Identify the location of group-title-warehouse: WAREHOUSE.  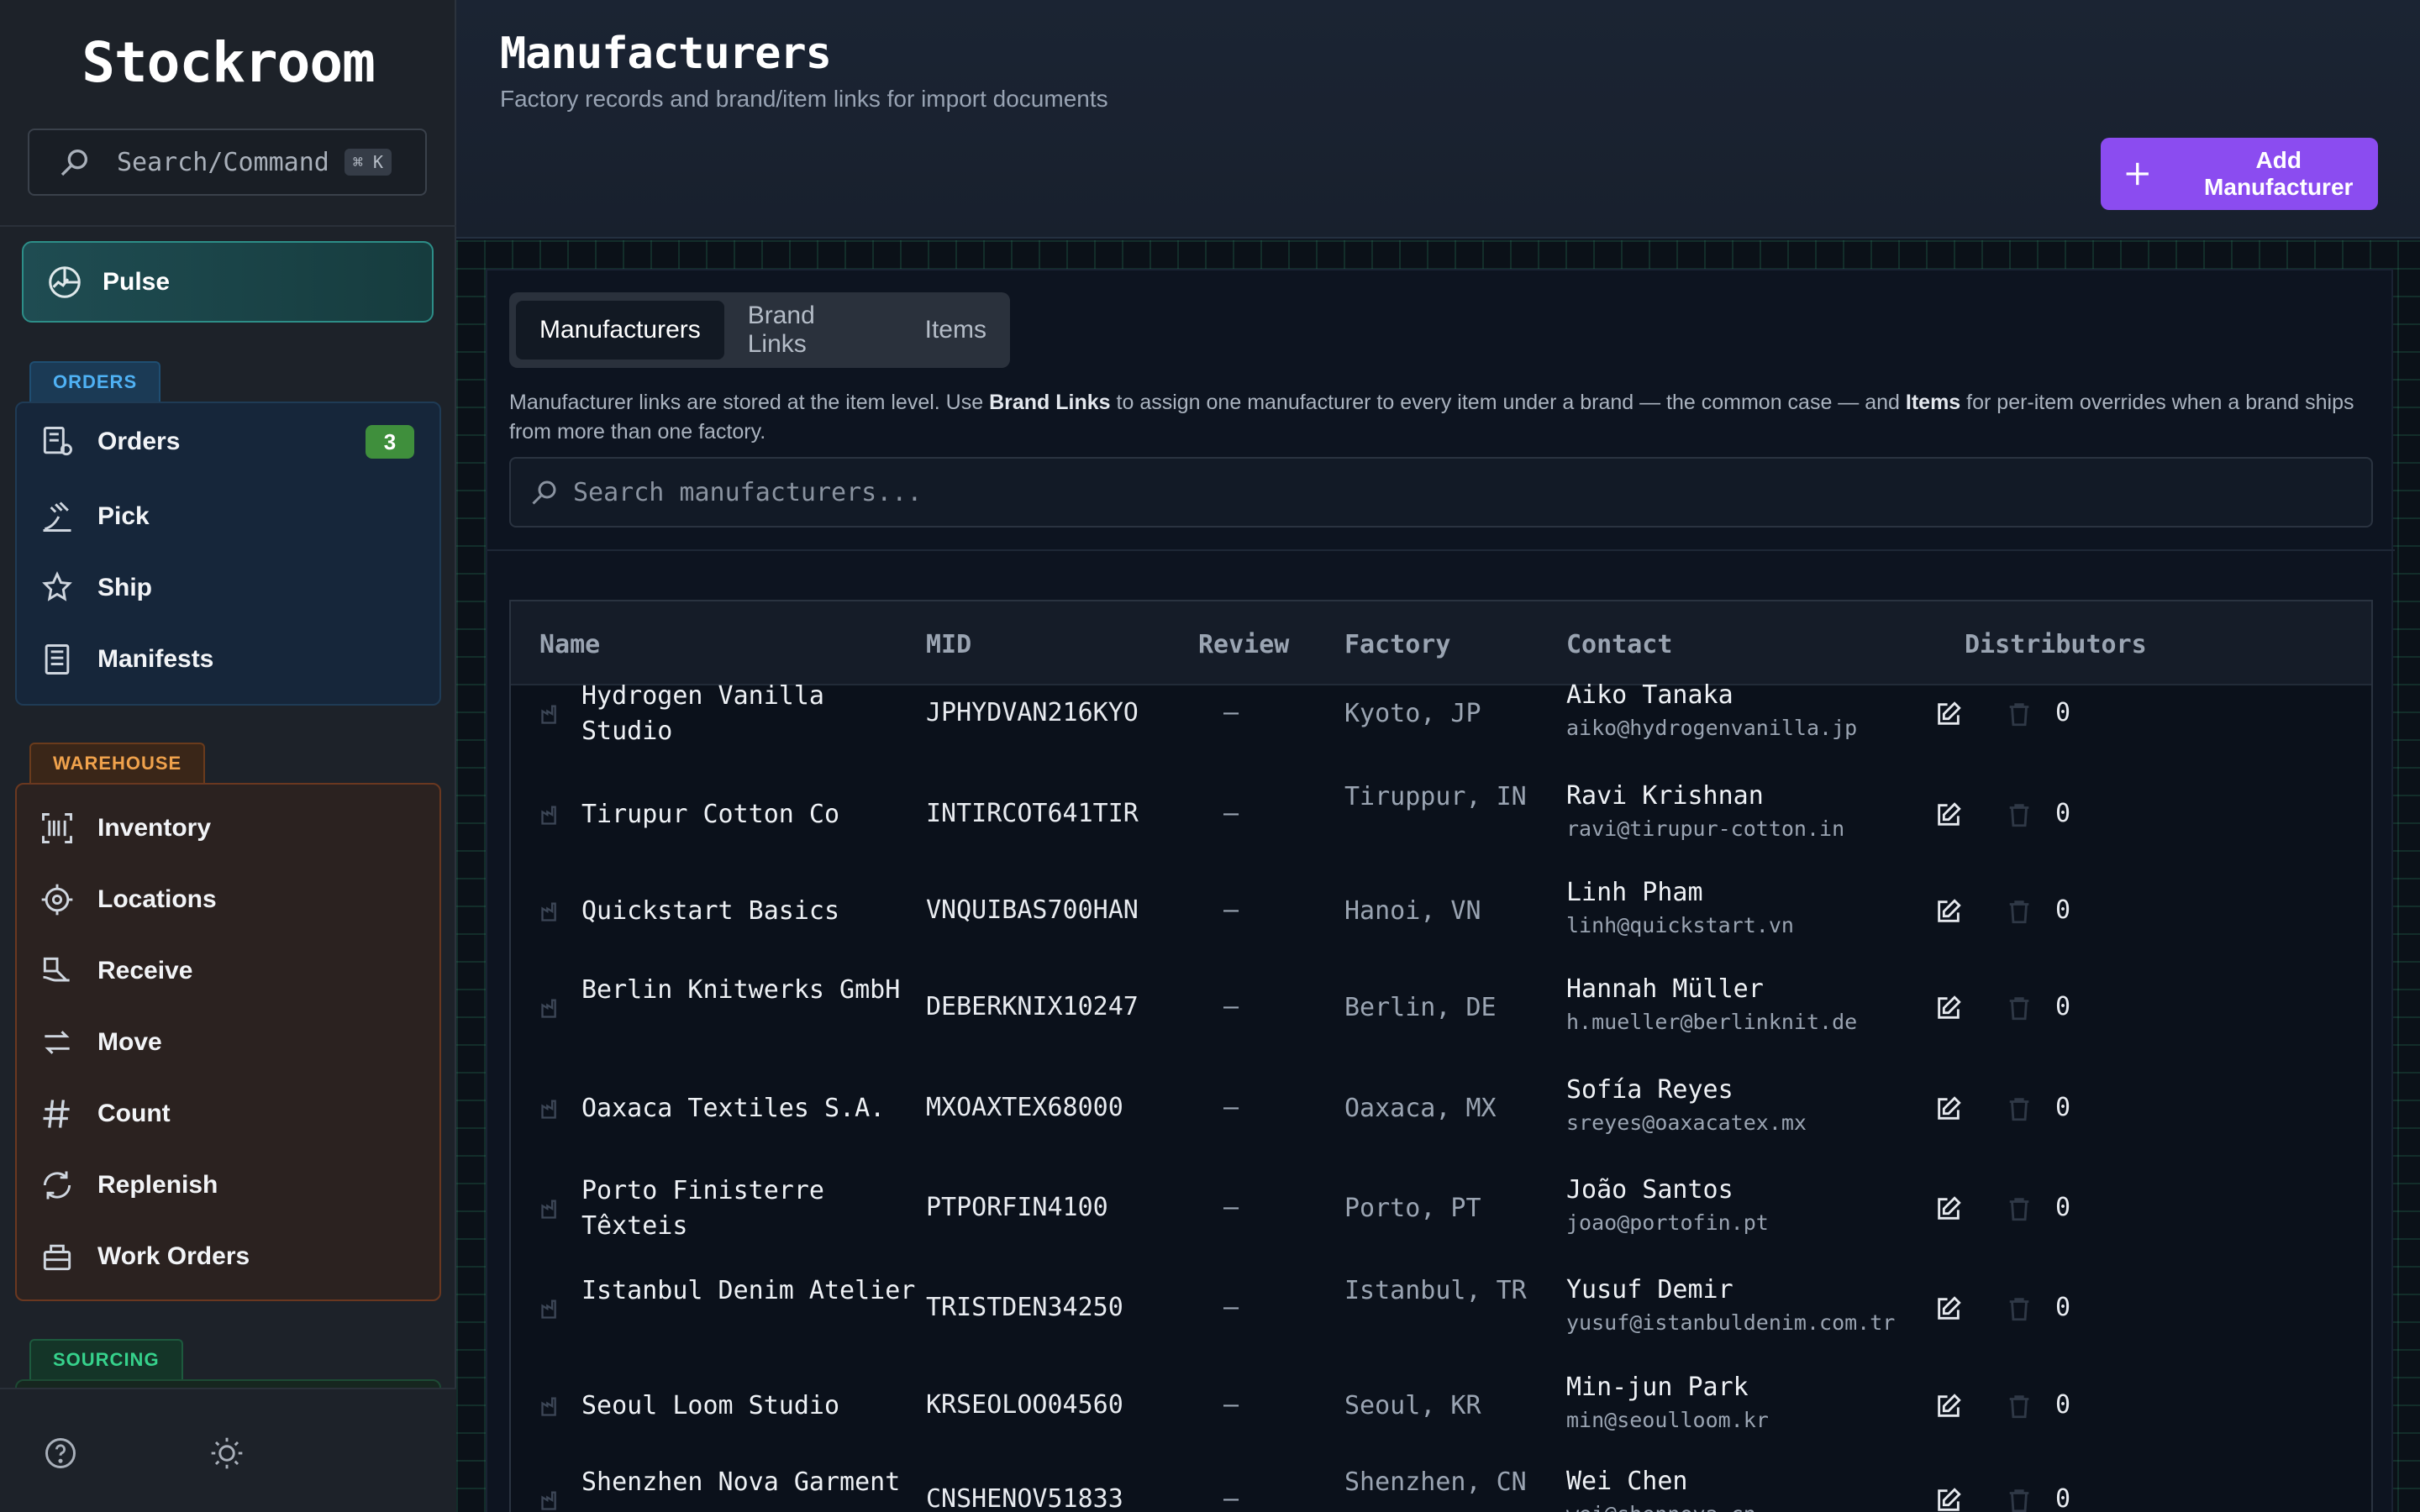
(117, 763).